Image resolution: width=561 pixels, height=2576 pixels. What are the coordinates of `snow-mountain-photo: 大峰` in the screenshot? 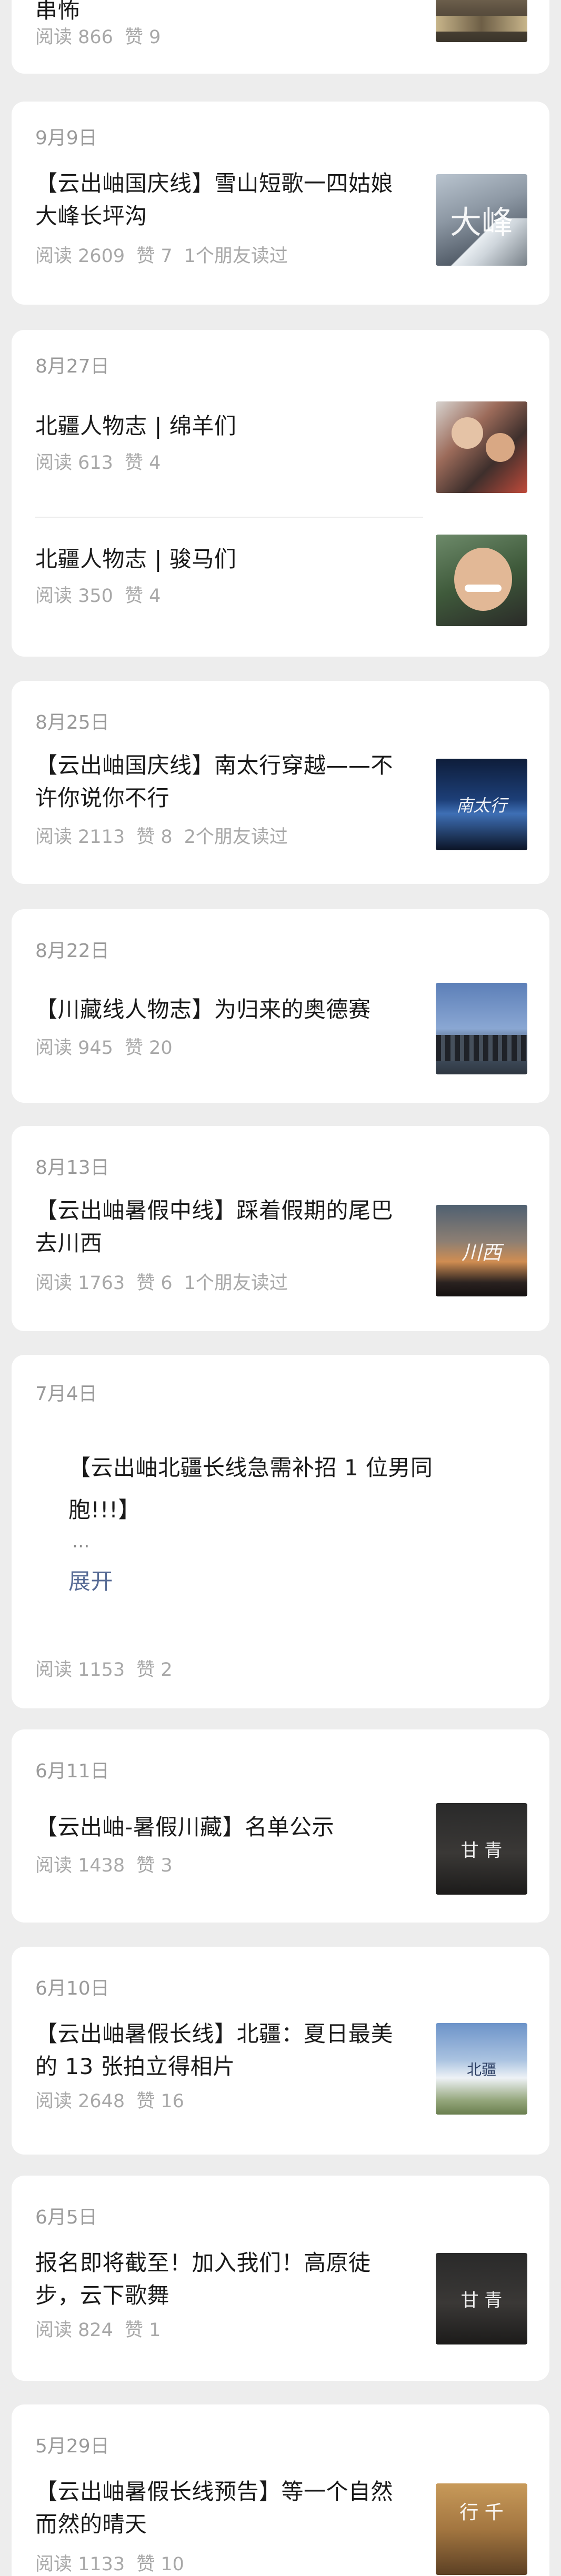 It's located at (481, 220).